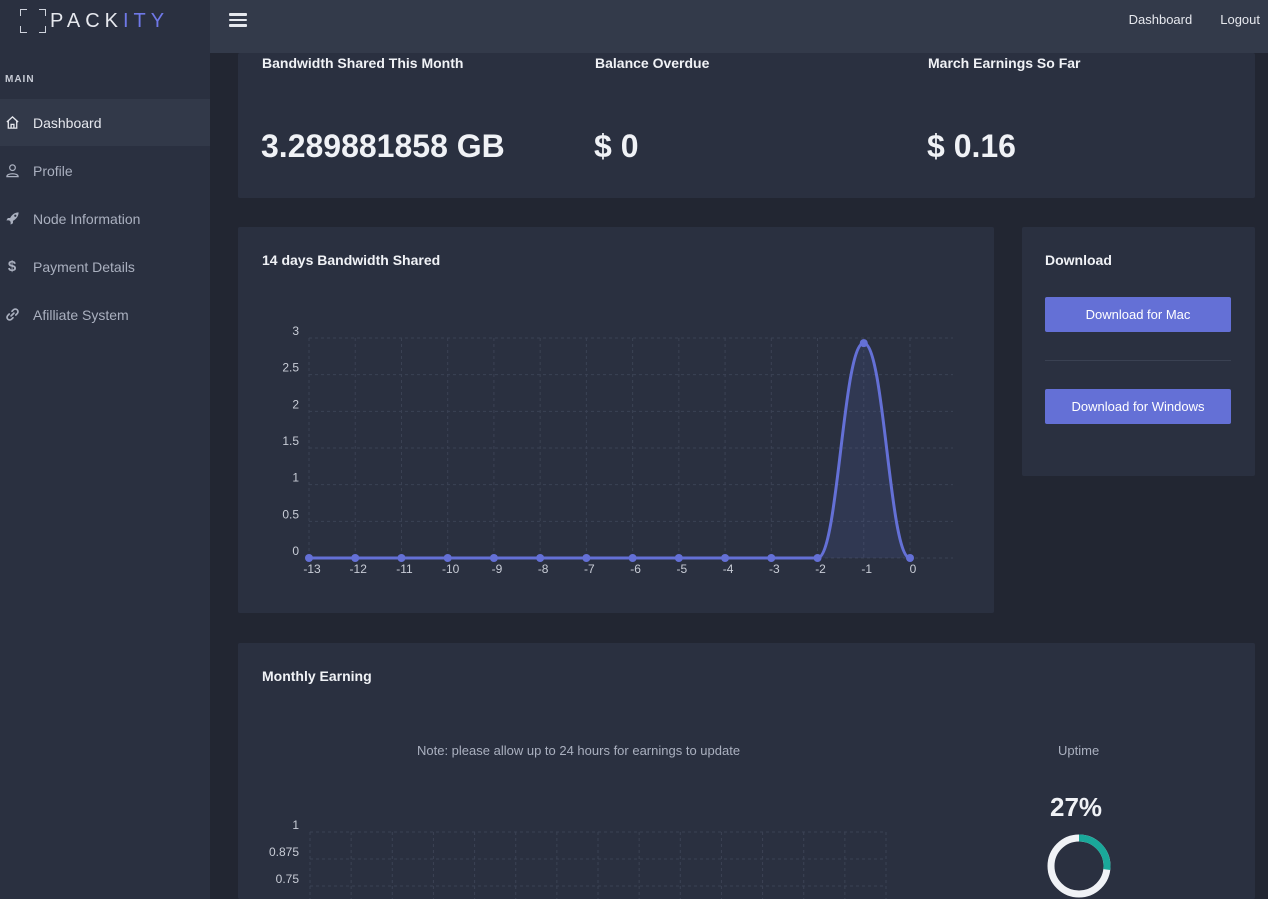 The image size is (1268, 899). Describe the element at coordinates (359, 569) in the screenshot. I see `x-tick-label: -12` at that location.